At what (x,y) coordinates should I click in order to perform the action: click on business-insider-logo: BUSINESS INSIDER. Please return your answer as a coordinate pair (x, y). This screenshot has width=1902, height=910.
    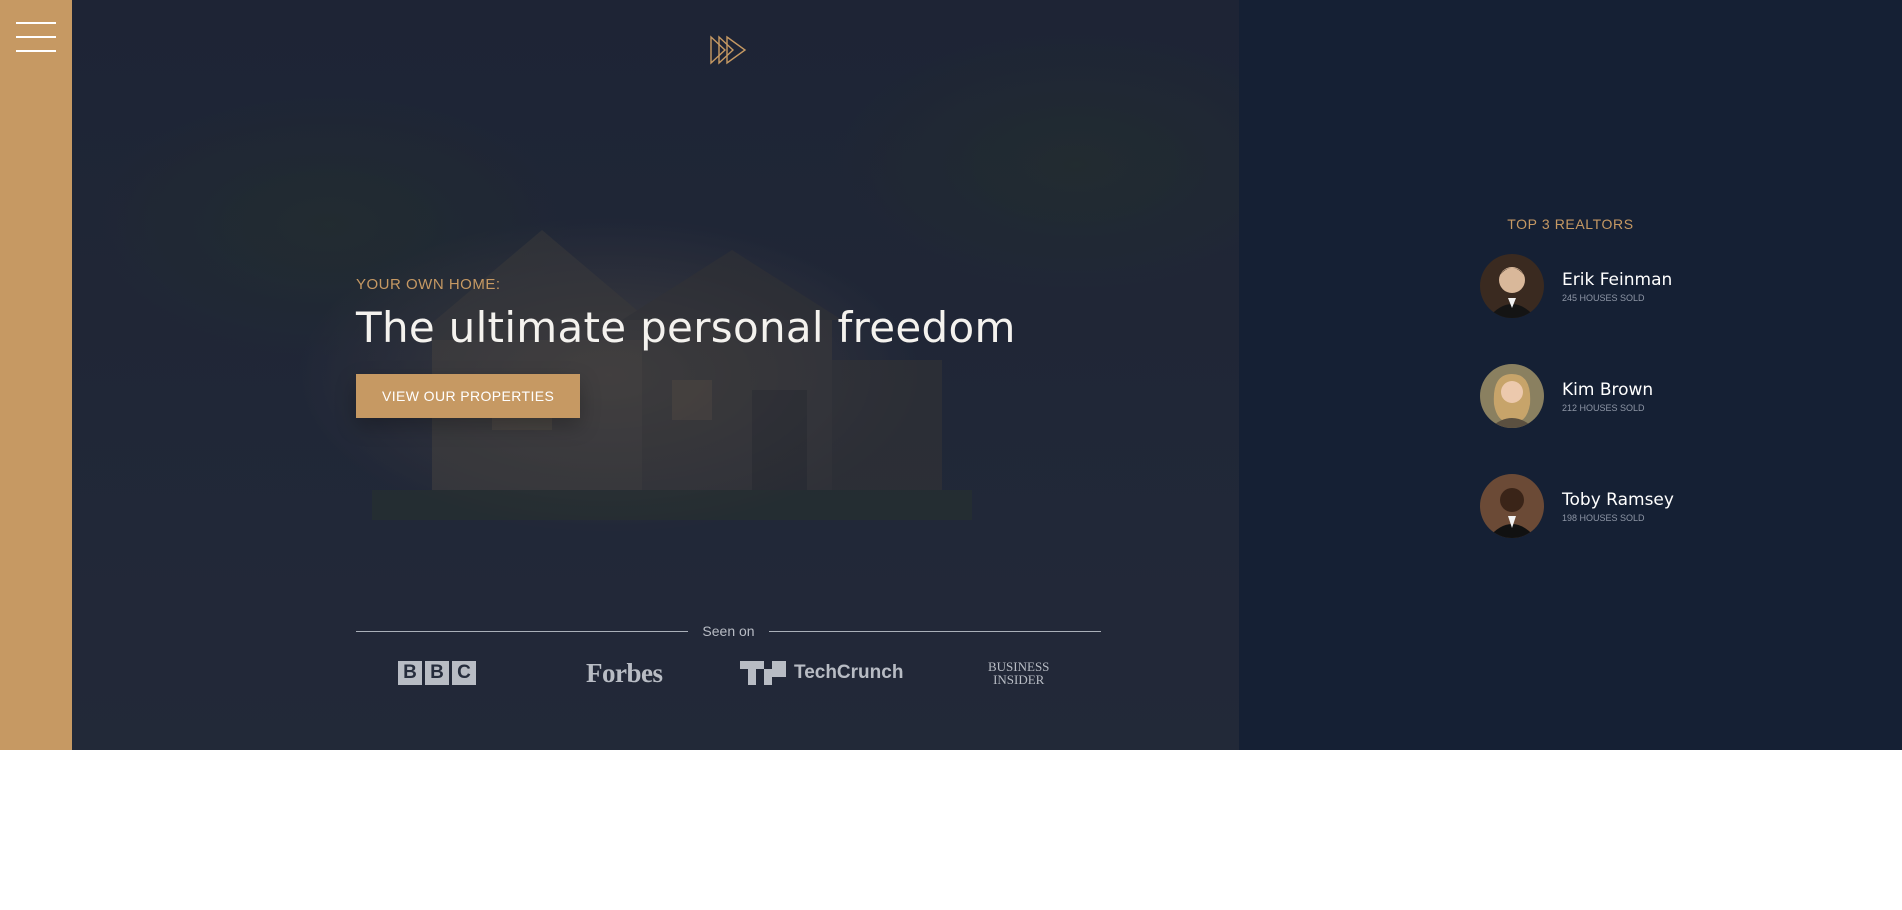
    Looking at the image, I should click on (1018, 673).